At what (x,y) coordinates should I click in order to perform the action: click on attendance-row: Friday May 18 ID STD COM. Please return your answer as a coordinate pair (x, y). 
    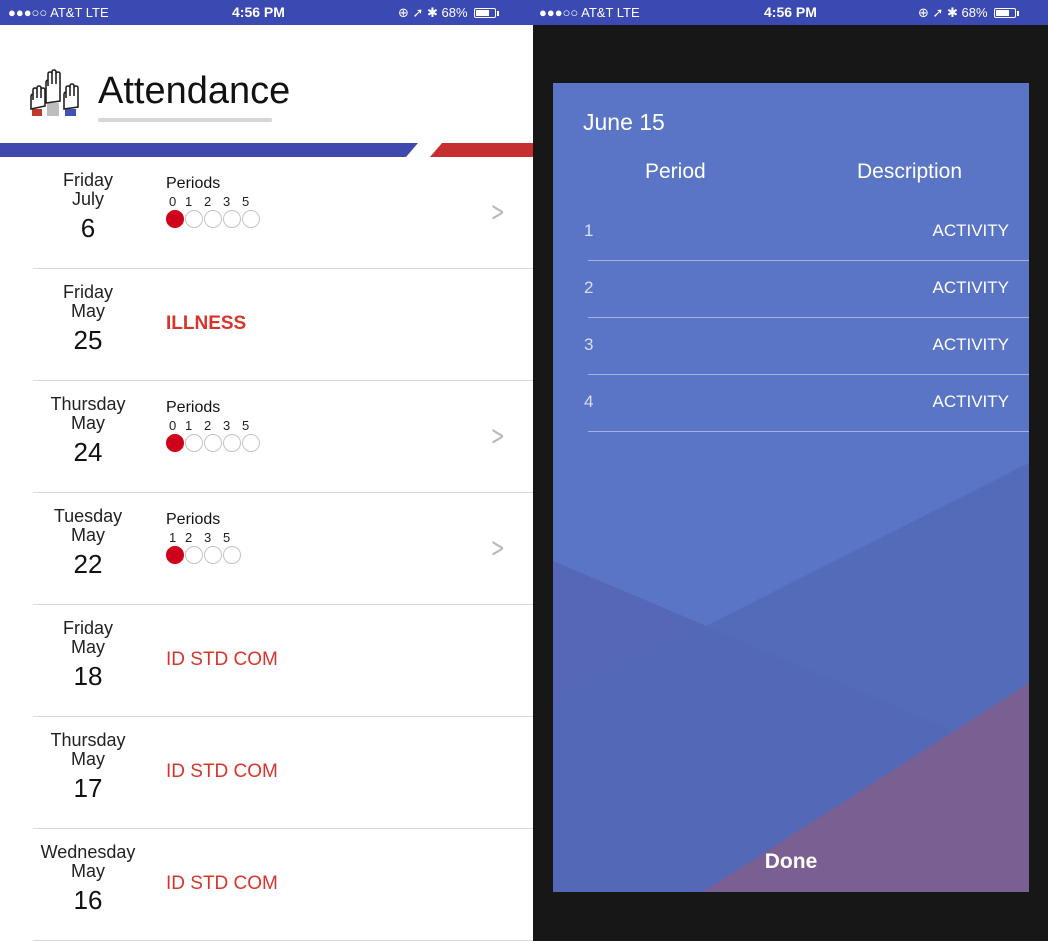
    Looking at the image, I should click on (283, 661).